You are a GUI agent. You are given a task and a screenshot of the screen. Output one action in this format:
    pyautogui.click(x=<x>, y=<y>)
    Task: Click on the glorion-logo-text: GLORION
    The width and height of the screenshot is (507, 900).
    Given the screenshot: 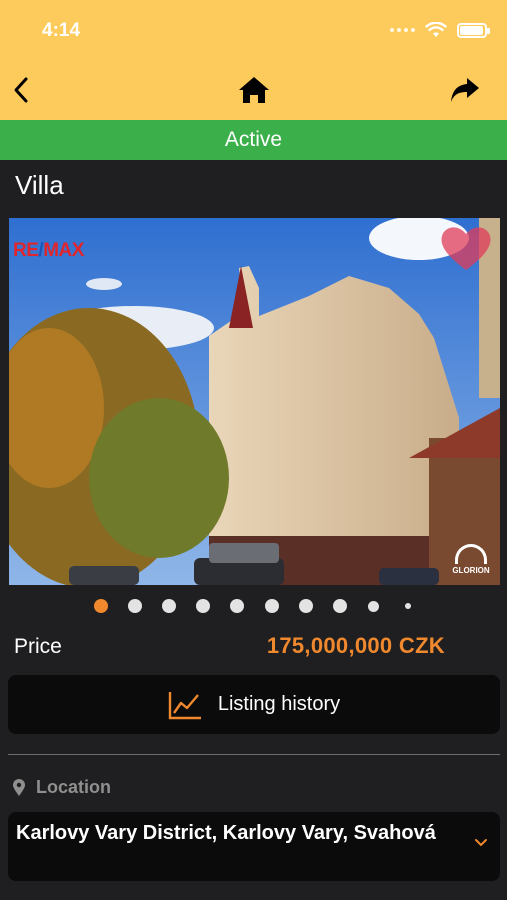 What is the action you would take?
    pyautogui.click(x=471, y=570)
    